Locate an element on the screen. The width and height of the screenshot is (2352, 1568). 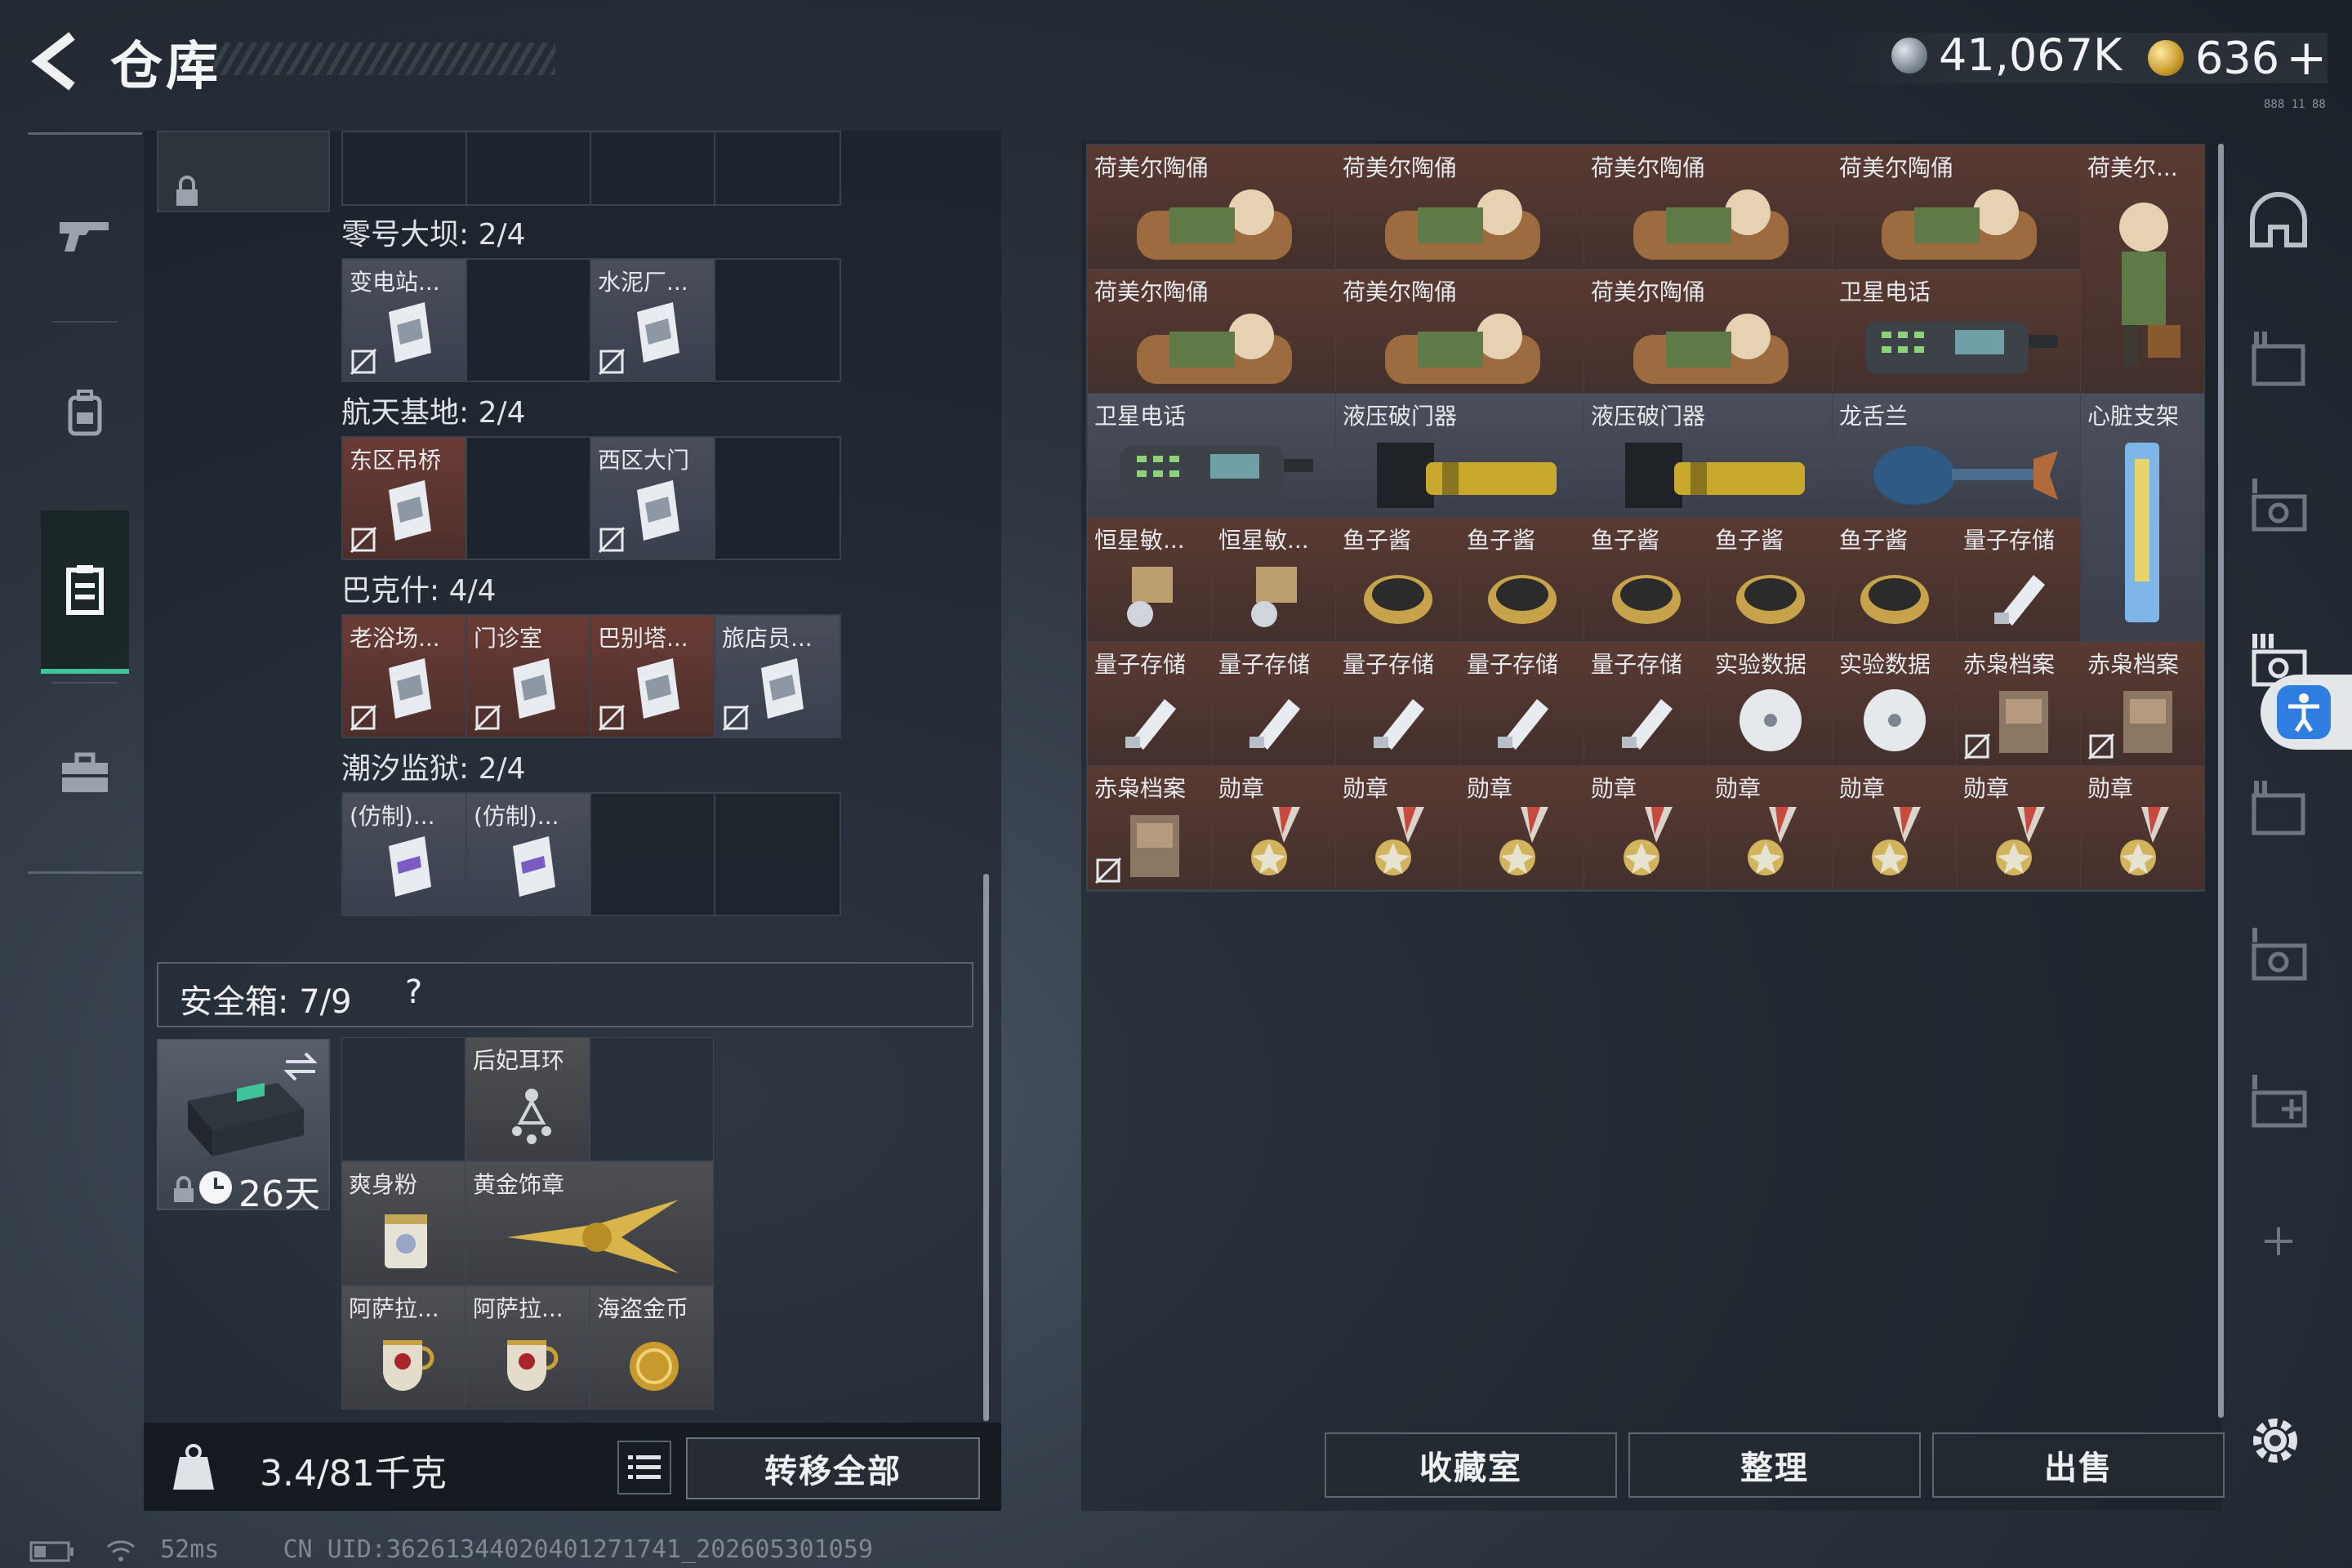
help-icon: ? is located at coordinates (413, 992).